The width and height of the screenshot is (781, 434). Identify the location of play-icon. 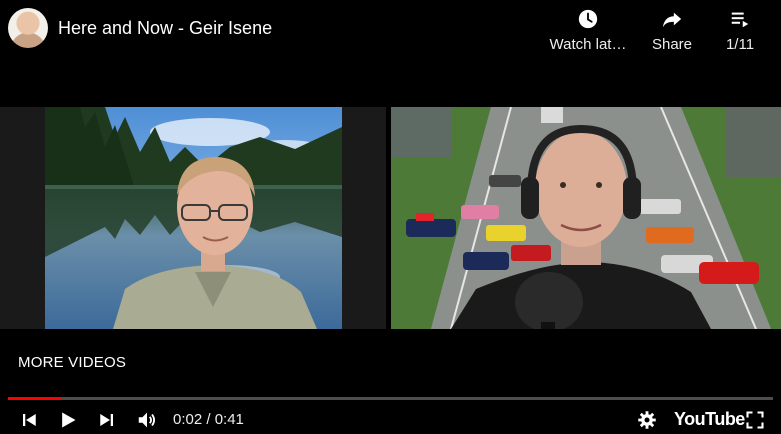
(69, 420).